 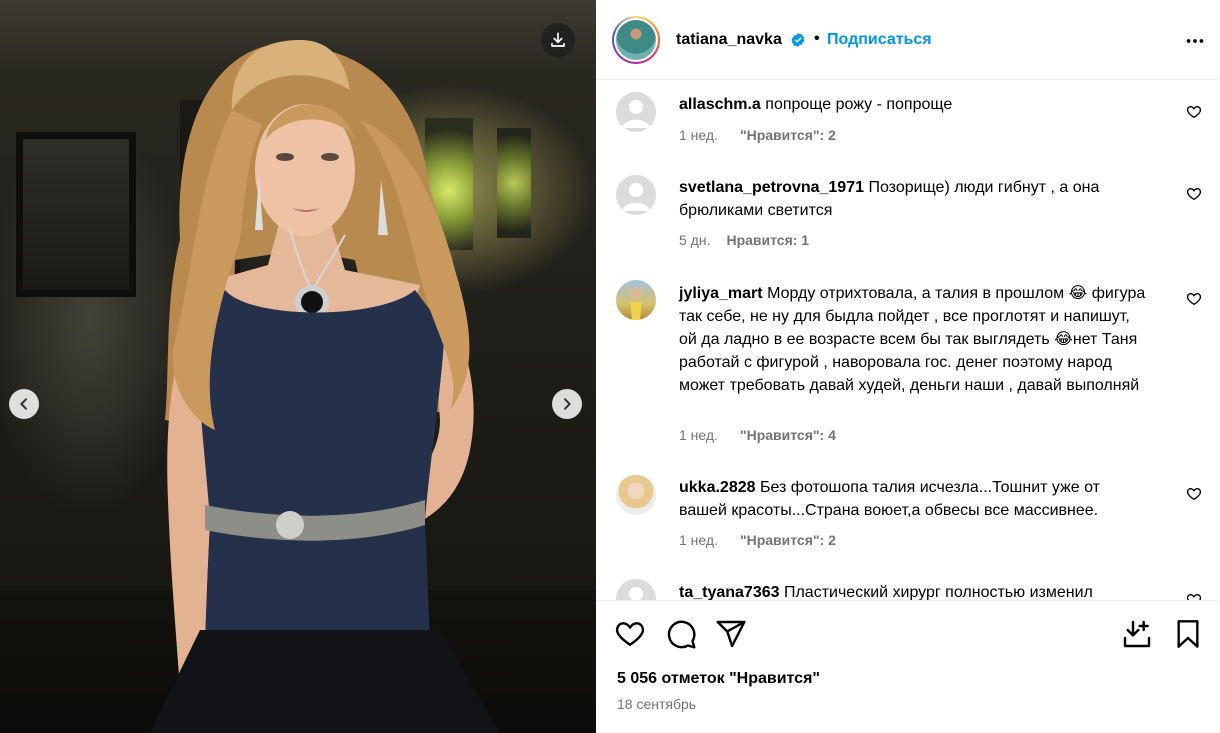 I want to click on chevron-left-icon, so click(x=23, y=404).